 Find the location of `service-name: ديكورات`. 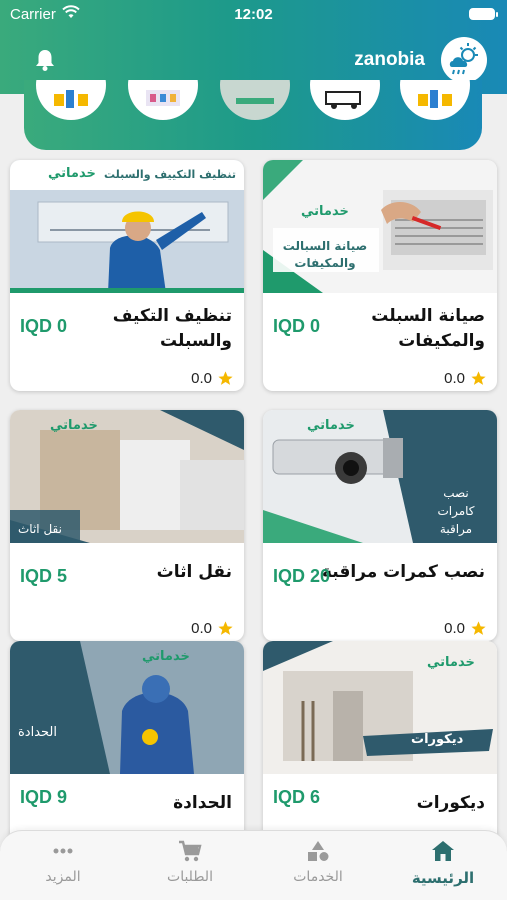

service-name: ديكورات is located at coordinates (450, 803).